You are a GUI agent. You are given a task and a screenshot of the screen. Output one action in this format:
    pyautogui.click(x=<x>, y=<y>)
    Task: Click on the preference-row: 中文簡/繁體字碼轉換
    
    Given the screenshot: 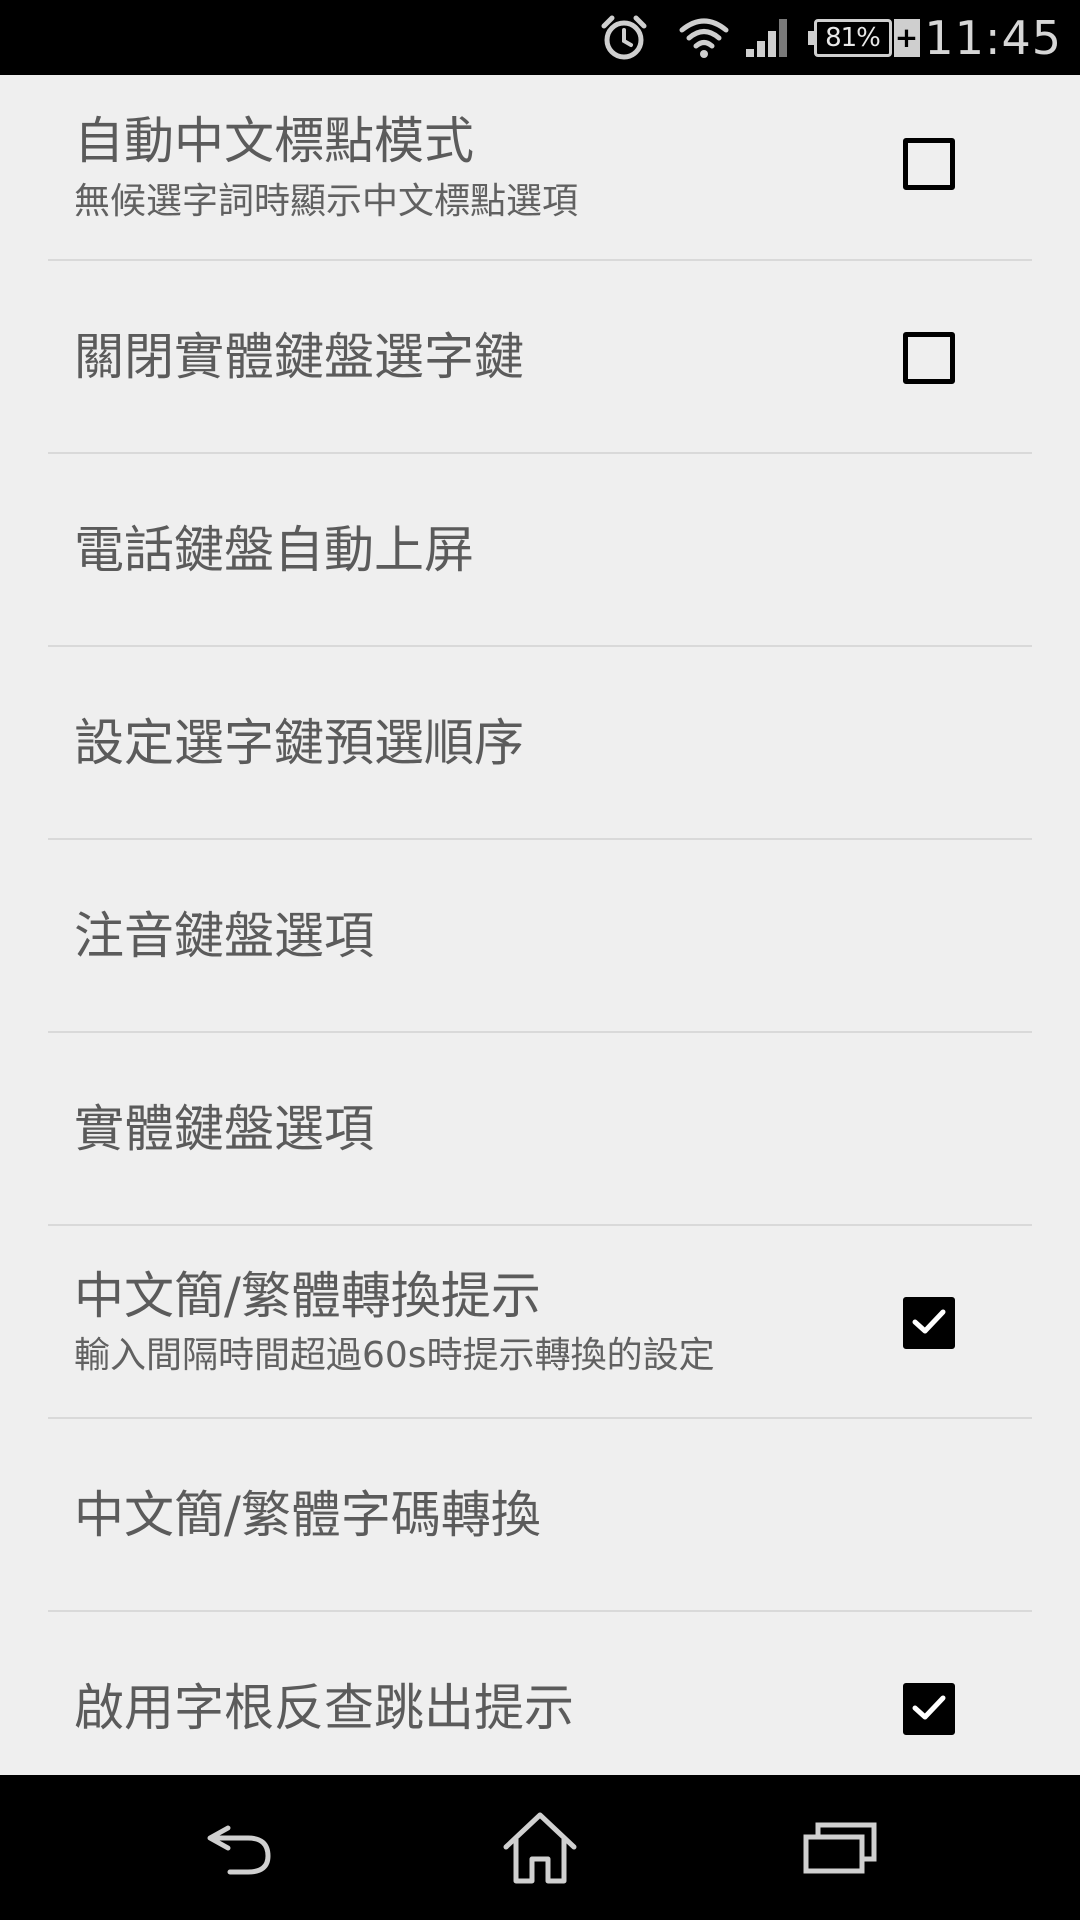 What is the action you would take?
    pyautogui.click(x=540, y=1515)
    